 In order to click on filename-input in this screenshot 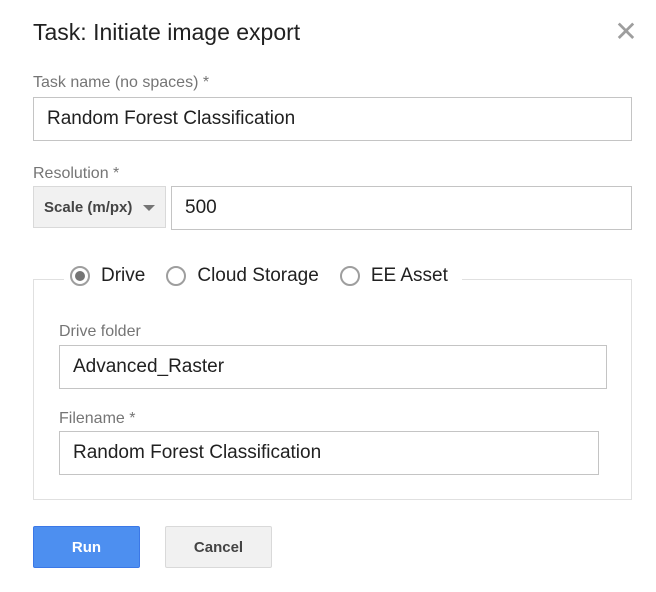, I will do `click(329, 453)`.